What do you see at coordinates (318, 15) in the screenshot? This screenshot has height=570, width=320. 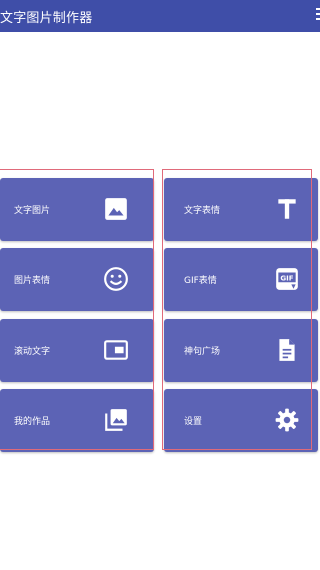 I see `overflow-menu-icon` at bounding box center [318, 15].